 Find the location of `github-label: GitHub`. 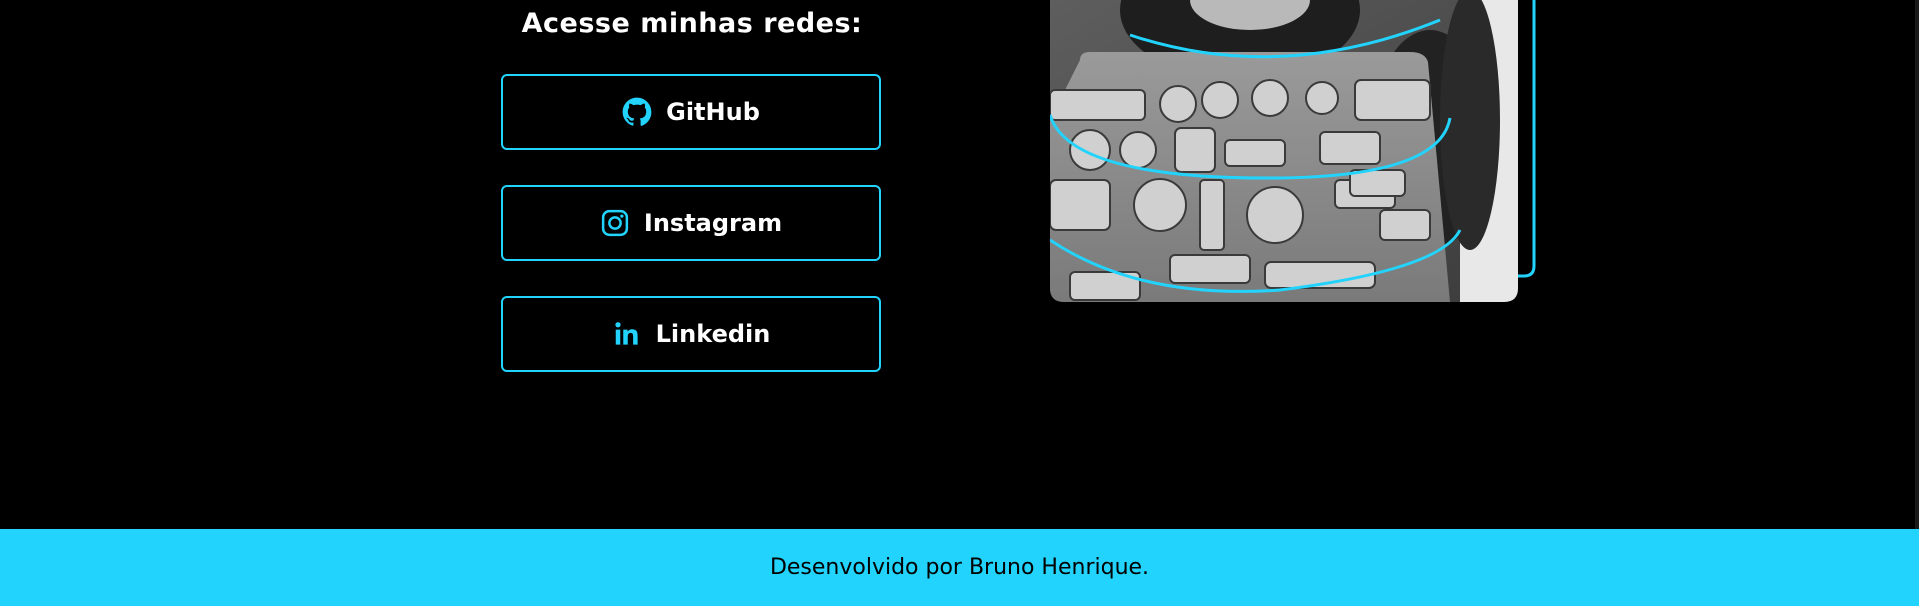

github-label: GitHub is located at coordinates (713, 112).